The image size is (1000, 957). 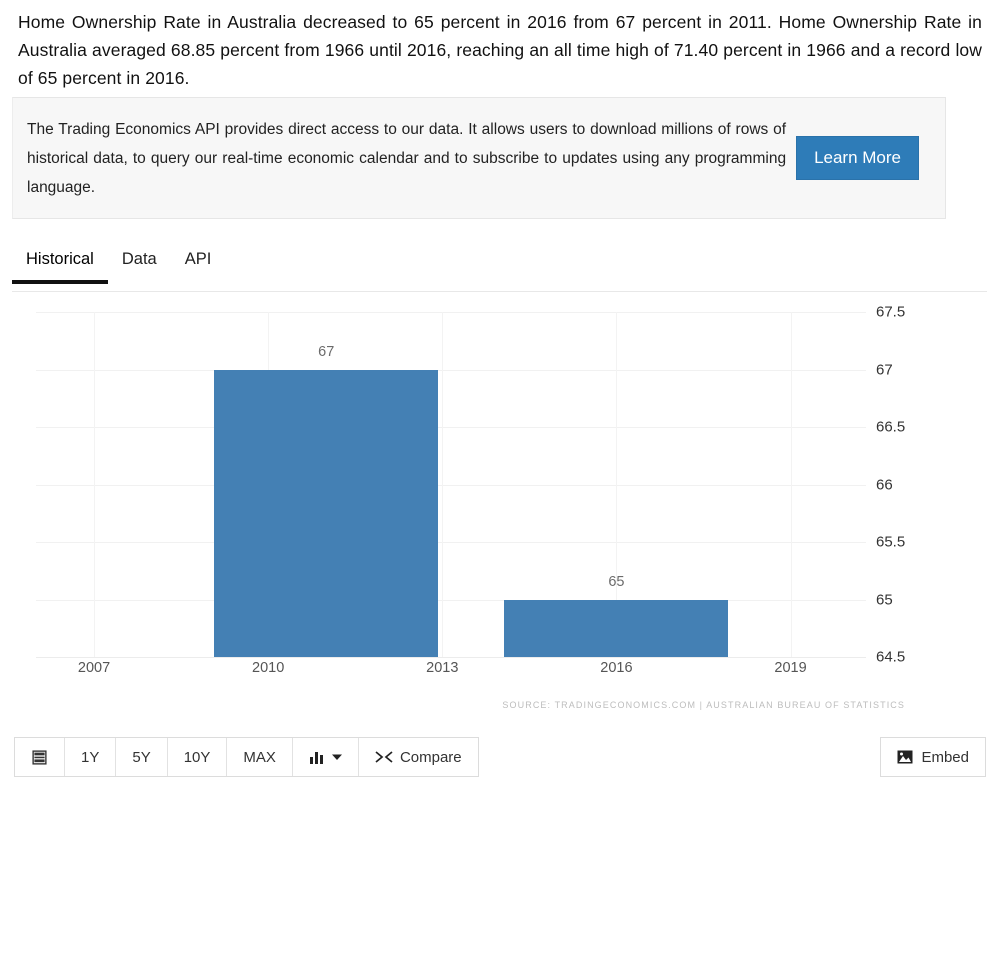 What do you see at coordinates (616, 668) in the screenshot?
I see `x-axis-tick-label: 2016` at bounding box center [616, 668].